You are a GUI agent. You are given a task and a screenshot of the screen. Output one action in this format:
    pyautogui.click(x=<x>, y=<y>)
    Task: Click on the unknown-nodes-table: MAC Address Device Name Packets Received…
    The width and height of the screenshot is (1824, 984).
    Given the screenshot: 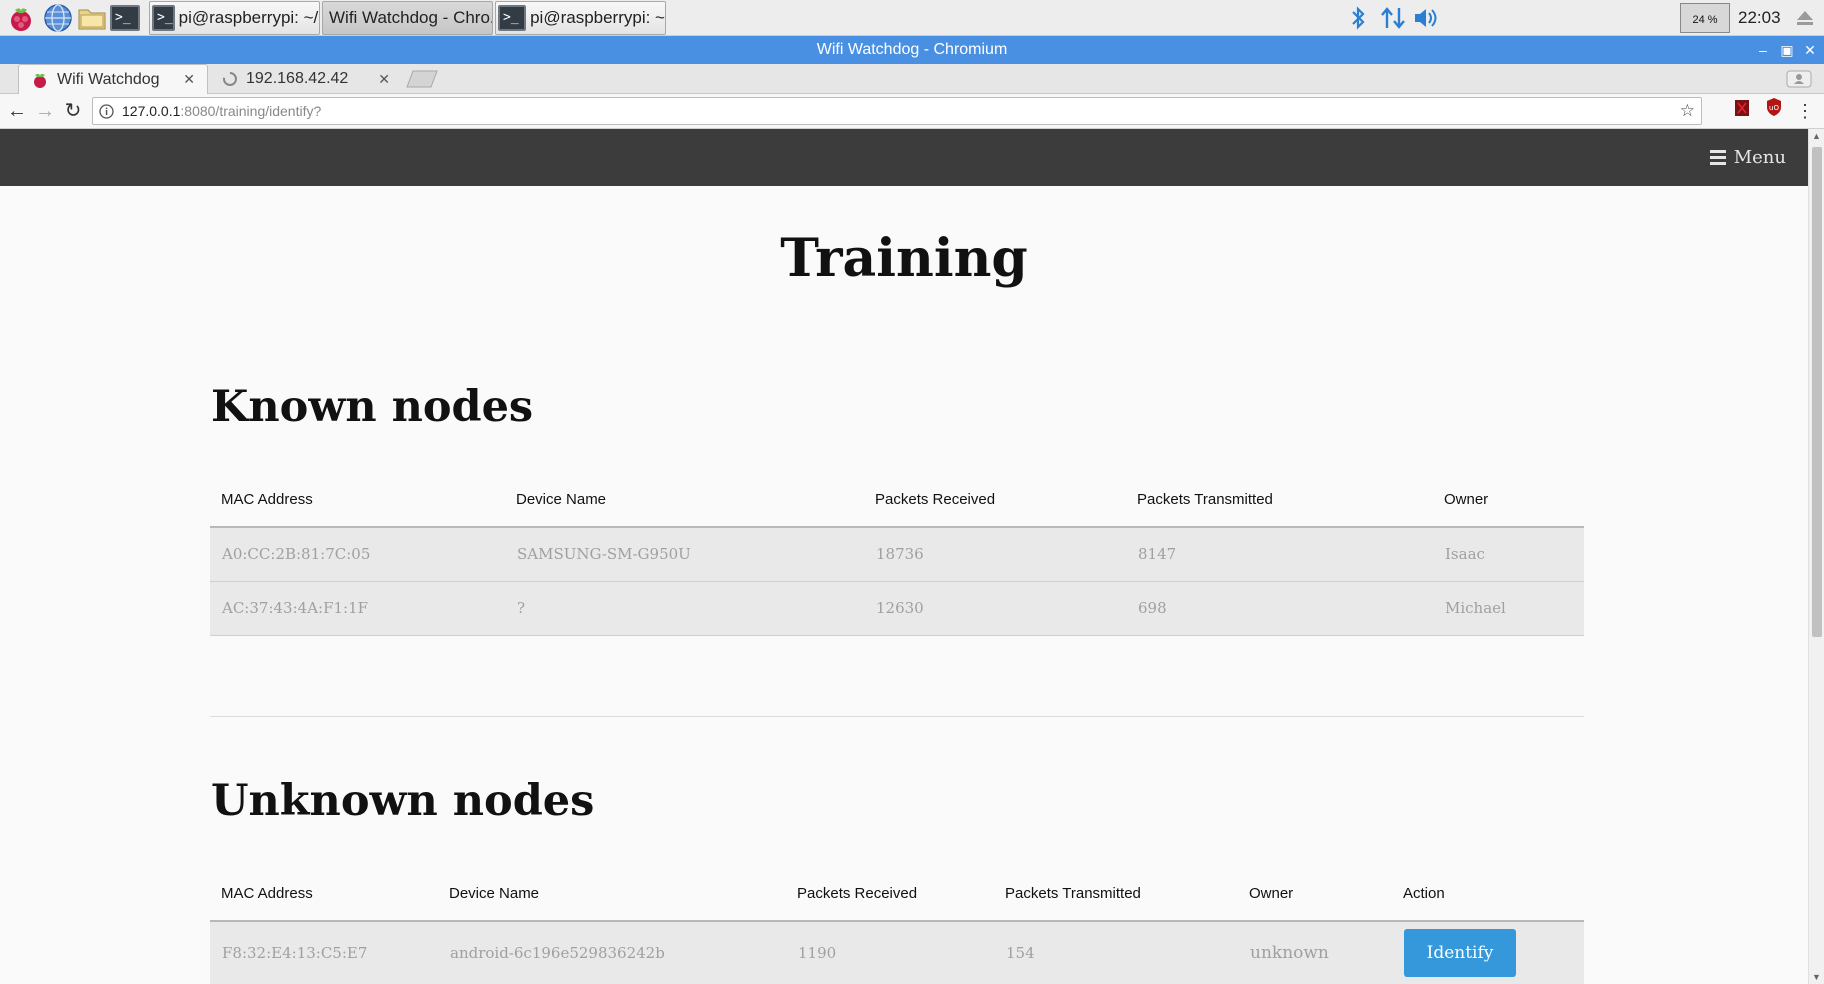 What is the action you would take?
    pyautogui.click(x=897, y=925)
    